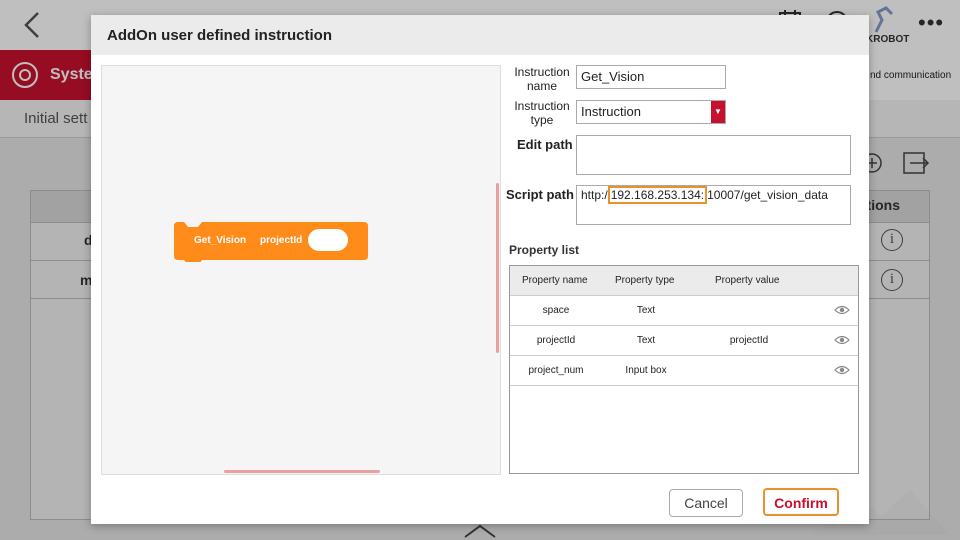 This screenshot has width=960, height=540. I want to click on header-property-value: Property value, so click(747, 280).